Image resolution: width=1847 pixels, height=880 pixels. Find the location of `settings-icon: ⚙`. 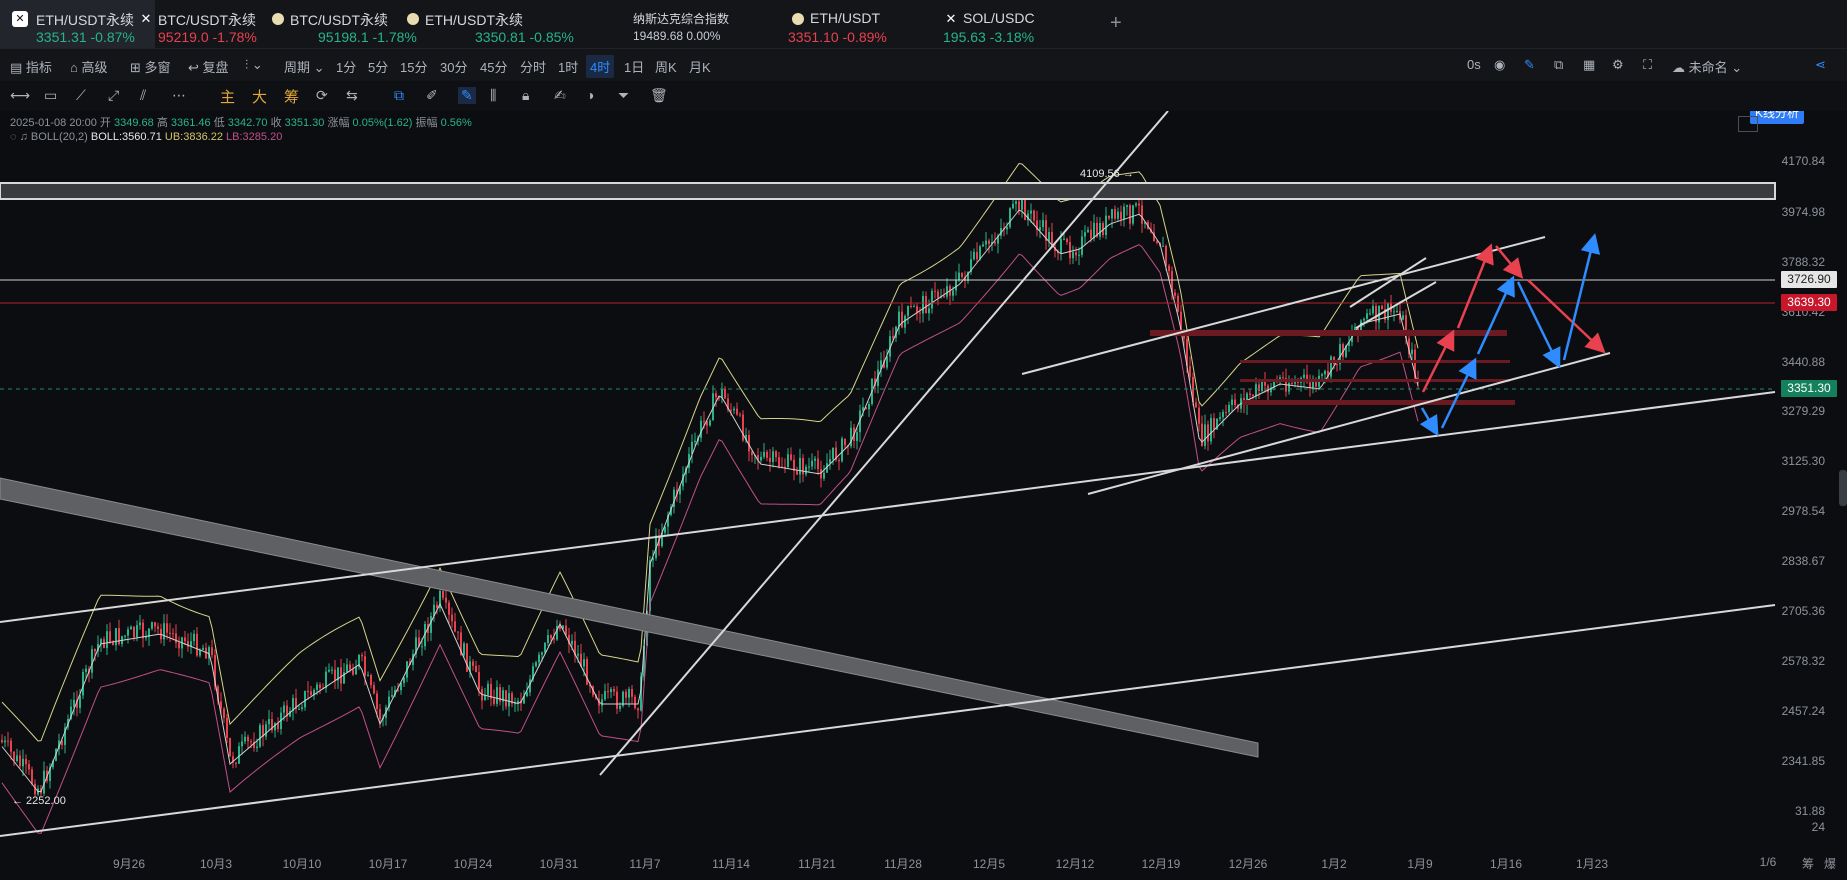

settings-icon: ⚙ is located at coordinates (1618, 65).